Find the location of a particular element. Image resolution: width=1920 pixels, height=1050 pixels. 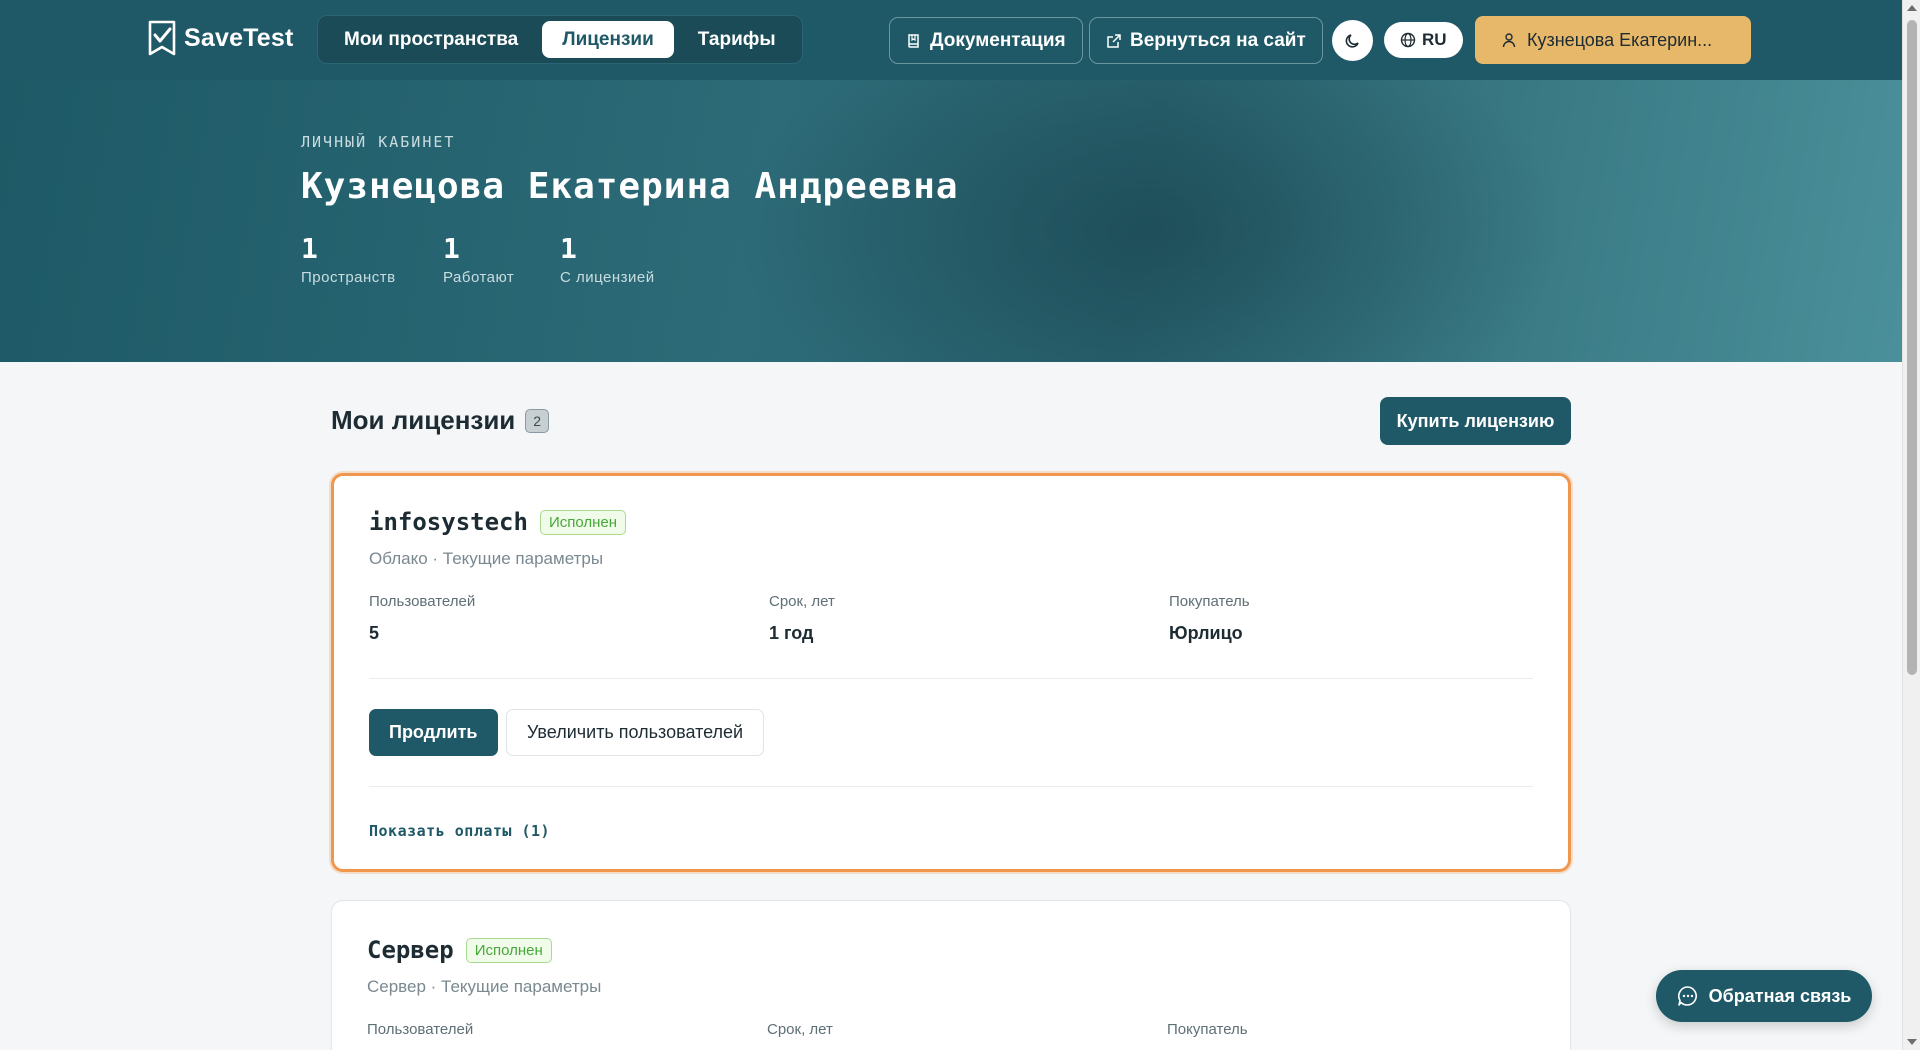

license-subtitle: Сервер · Текущие параметры is located at coordinates (484, 986).